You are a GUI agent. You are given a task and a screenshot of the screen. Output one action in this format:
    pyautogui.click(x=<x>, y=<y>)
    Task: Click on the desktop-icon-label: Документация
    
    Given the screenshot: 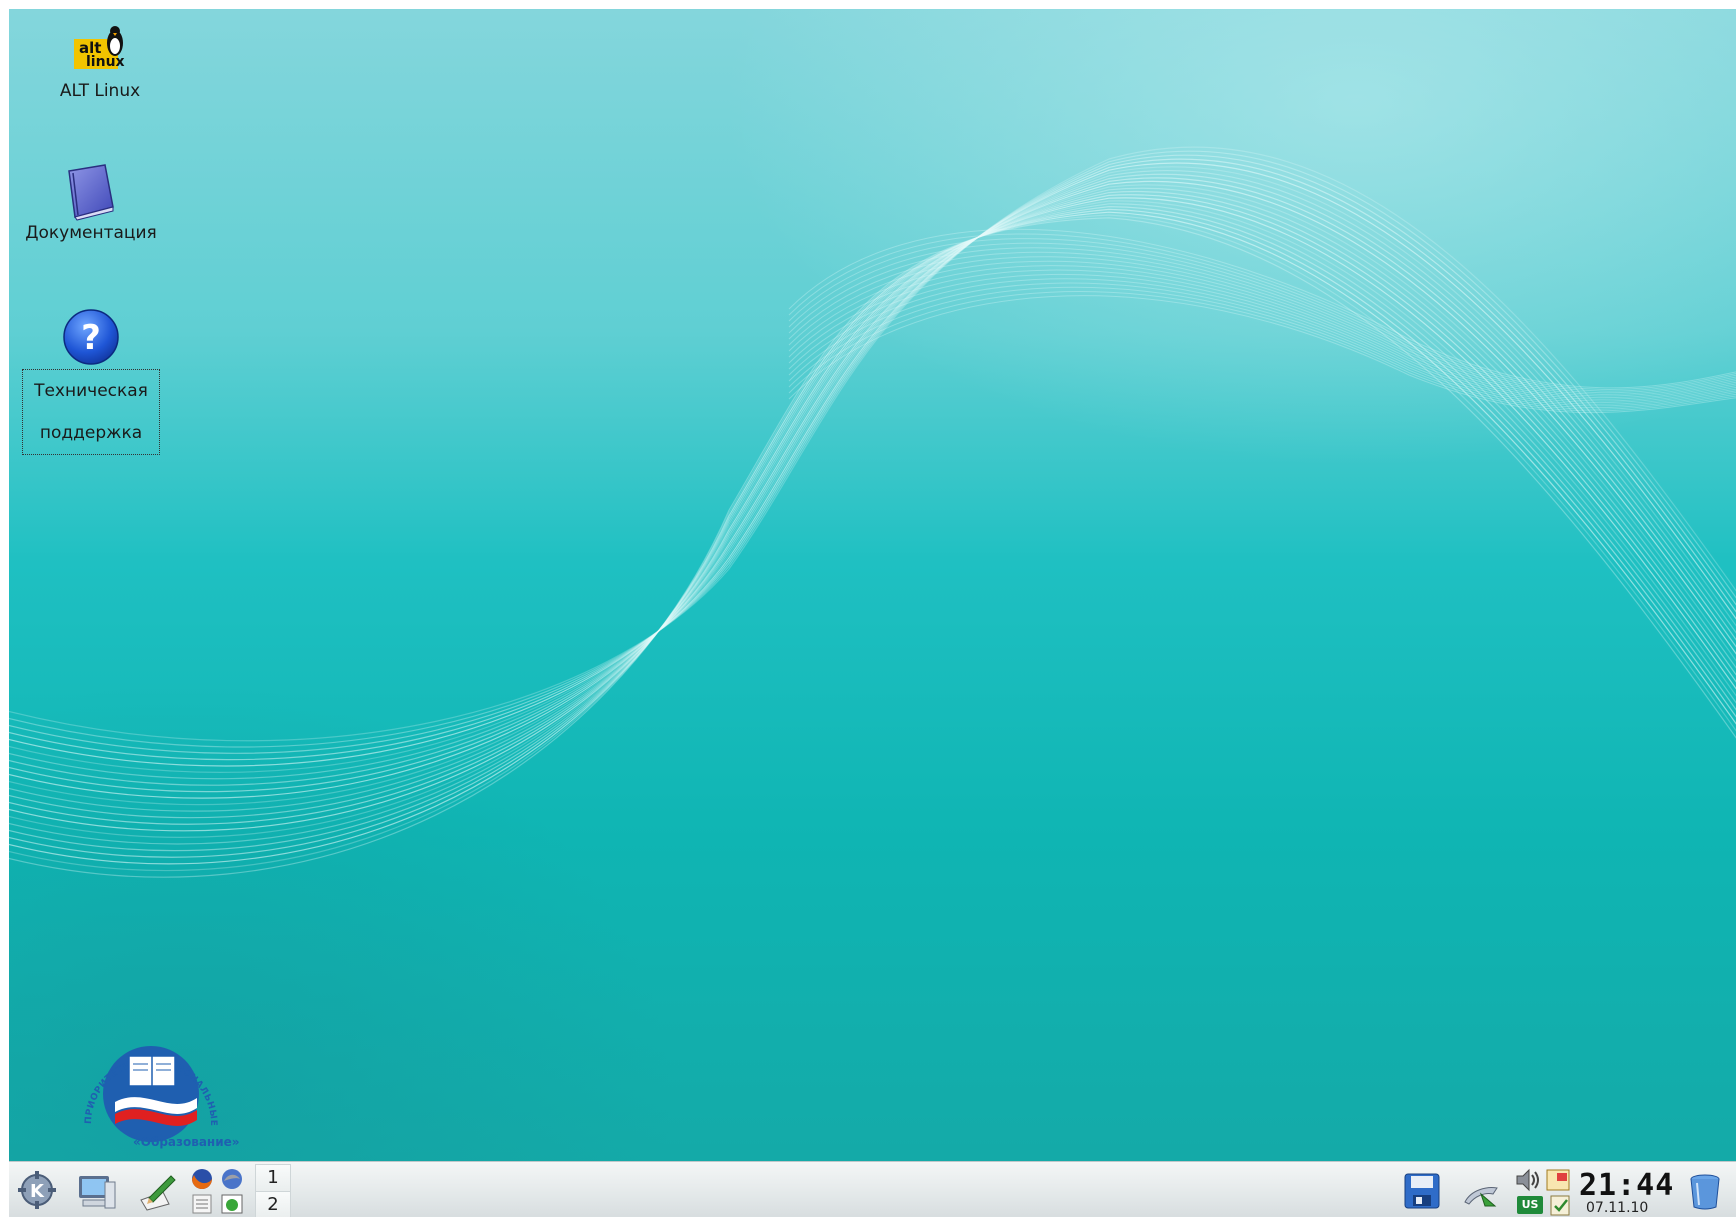 What is the action you would take?
    pyautogui.click(x=91, y=233)
    